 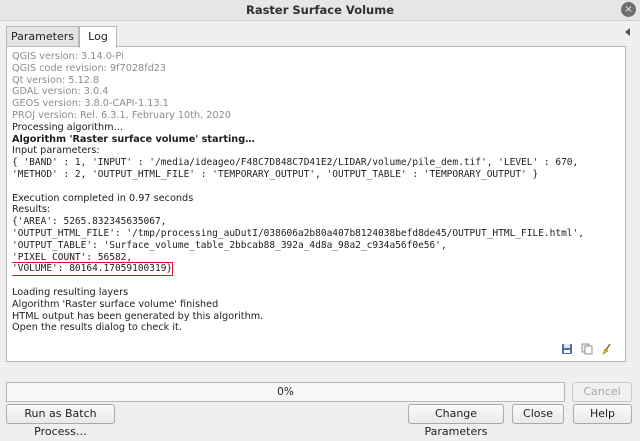 What do you see at coordinates (89, 68) in the screenshot?
I see `log-line: QGIS code revision: 9f7028fd23` at bounding box center [89, 68].